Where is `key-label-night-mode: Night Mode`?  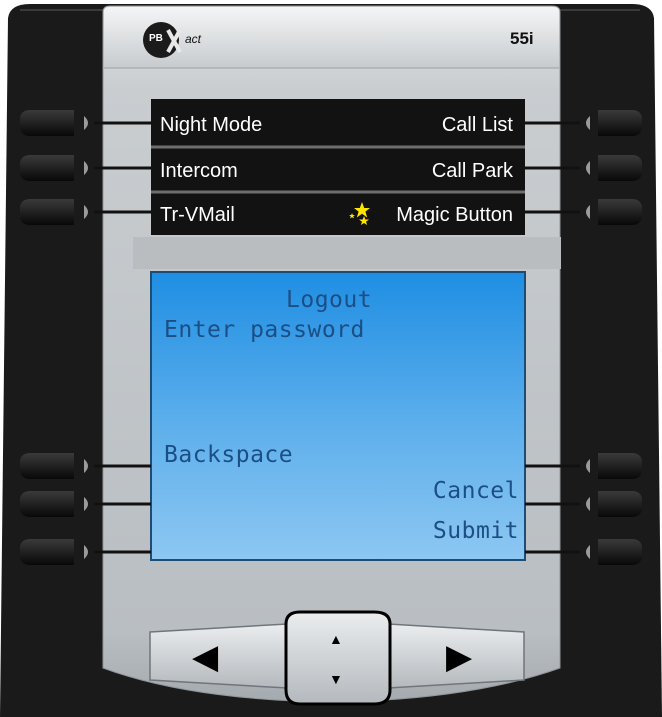
key-label-night-mode: Night Mode is located at coordinates (211, 125).